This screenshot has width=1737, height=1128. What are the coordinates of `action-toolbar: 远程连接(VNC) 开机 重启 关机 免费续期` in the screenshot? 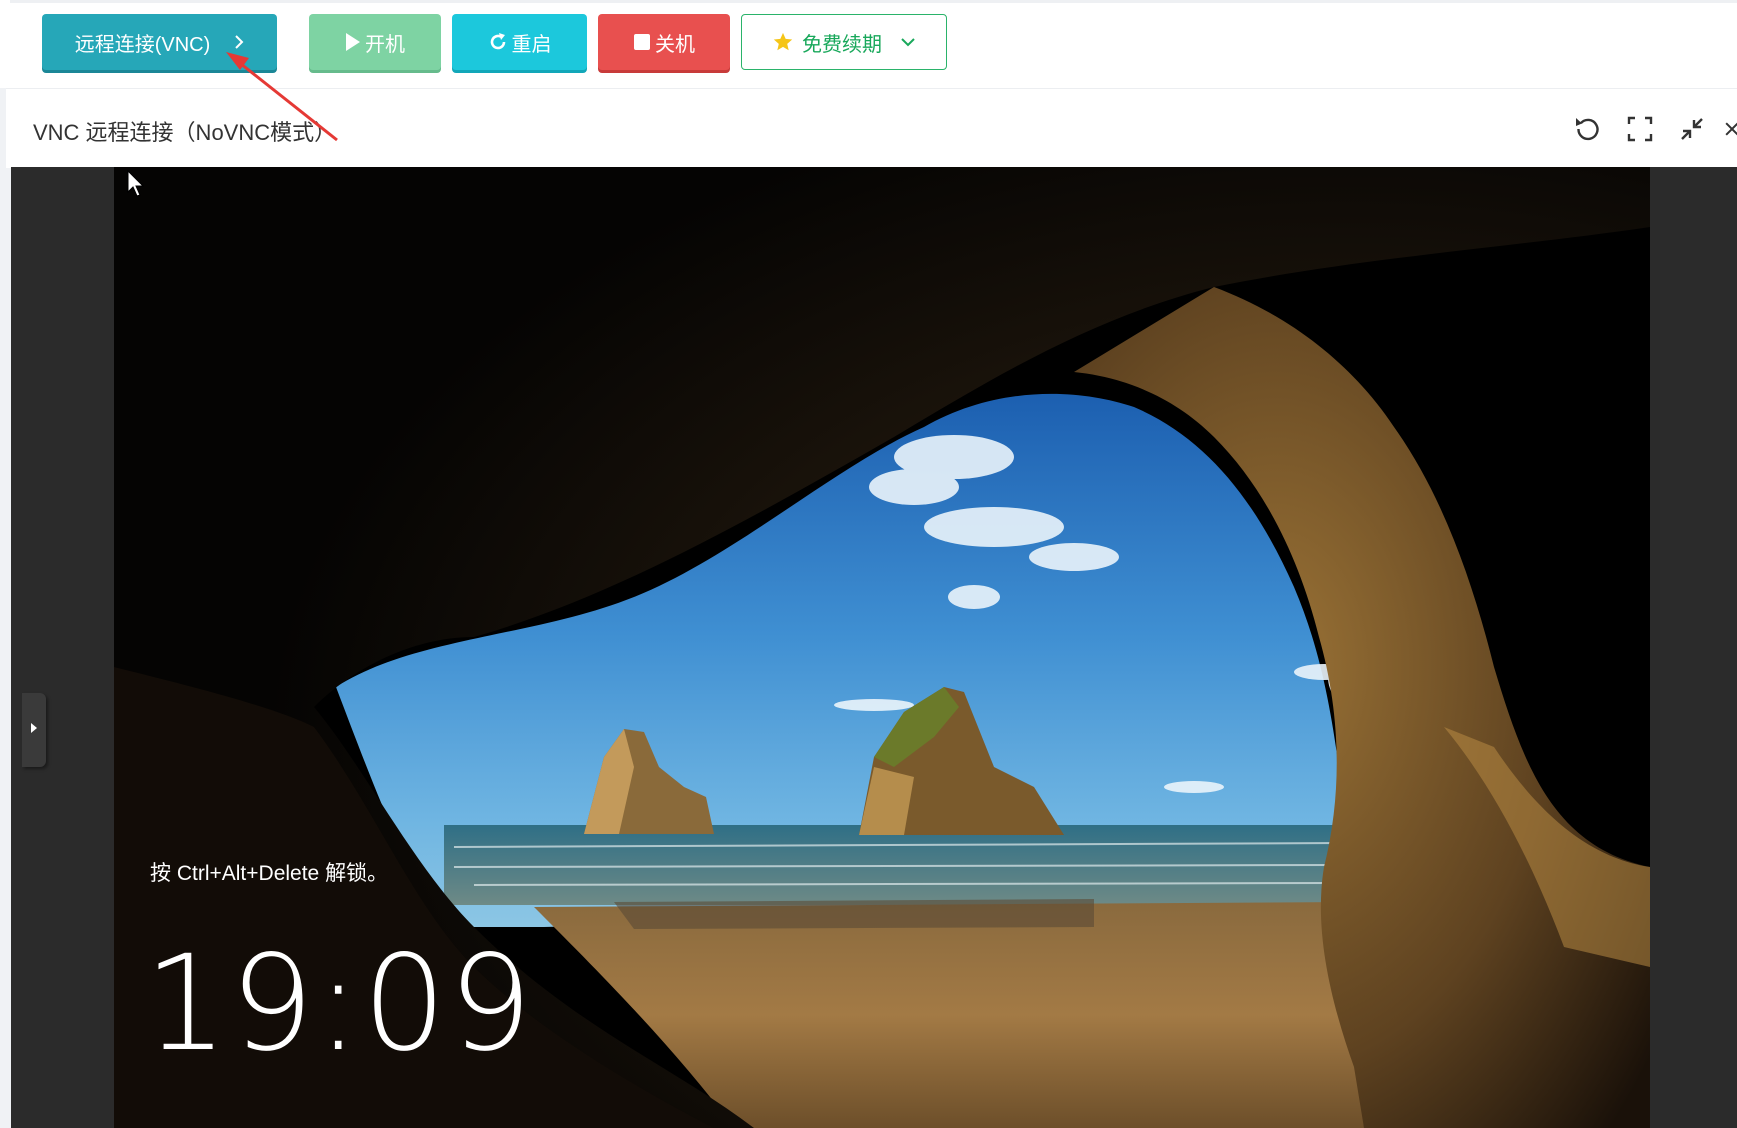 It's located at (868, 44).